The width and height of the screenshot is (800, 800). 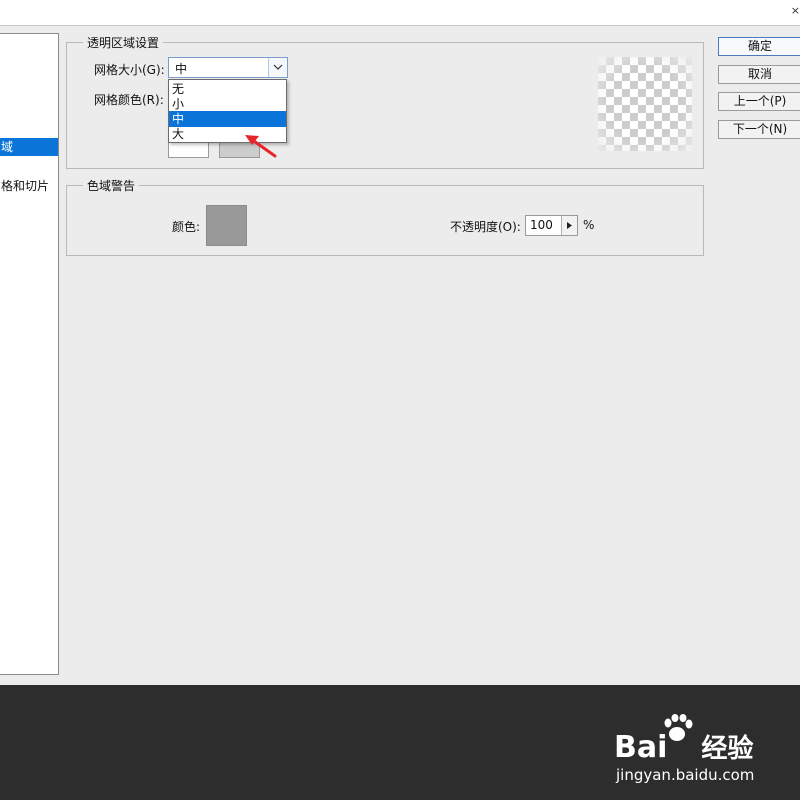 I want to click on option-none: 无, so click(x=227, y=89).